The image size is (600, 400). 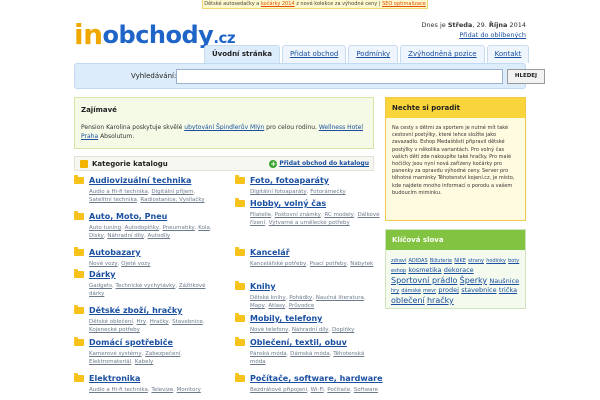 What do you see at coordinates (111, 322) in the screenshot?
I see `subcategory-link: Dětské oblečení` at bounding box center [111, 322].